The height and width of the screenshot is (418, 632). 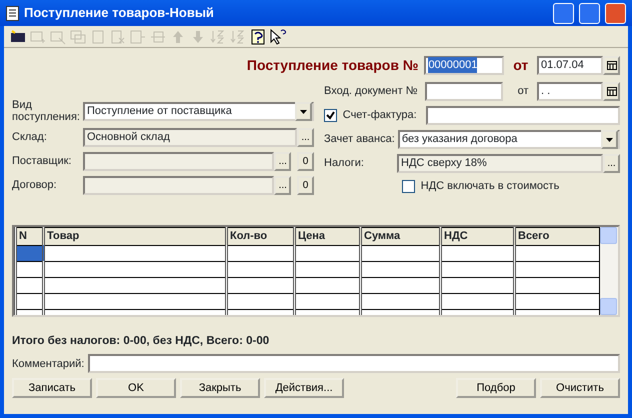 I want to click on totals-text: Итого без налогов: 0-00, без НДС, Всего: 0-00, so click(x=141, y=342).